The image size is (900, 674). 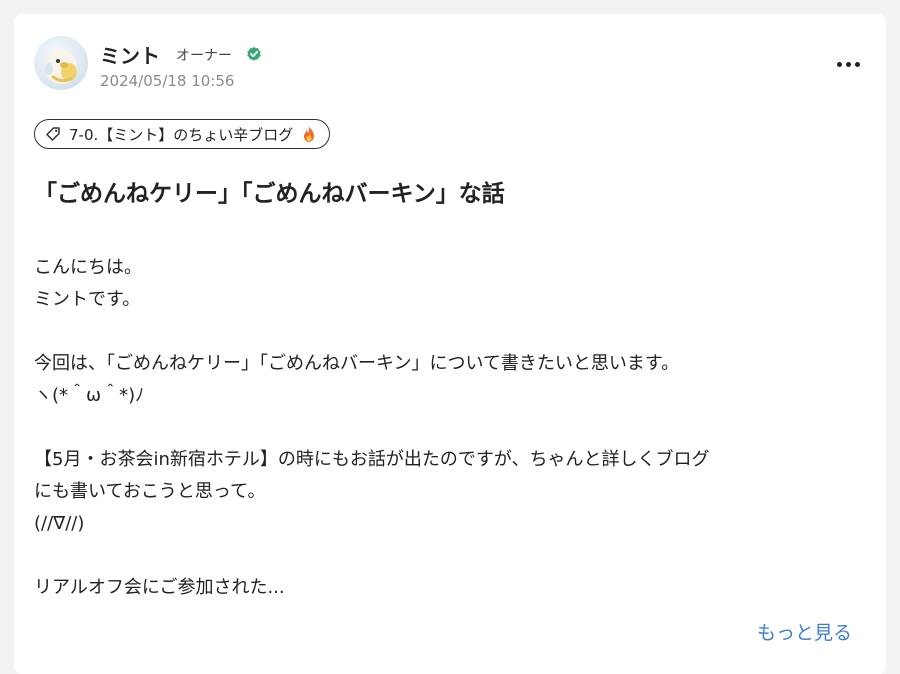 What do you see at coordinates (130, 54) in the screenshot?
I see `author-name: ミント` at bounding box center [130, 54].